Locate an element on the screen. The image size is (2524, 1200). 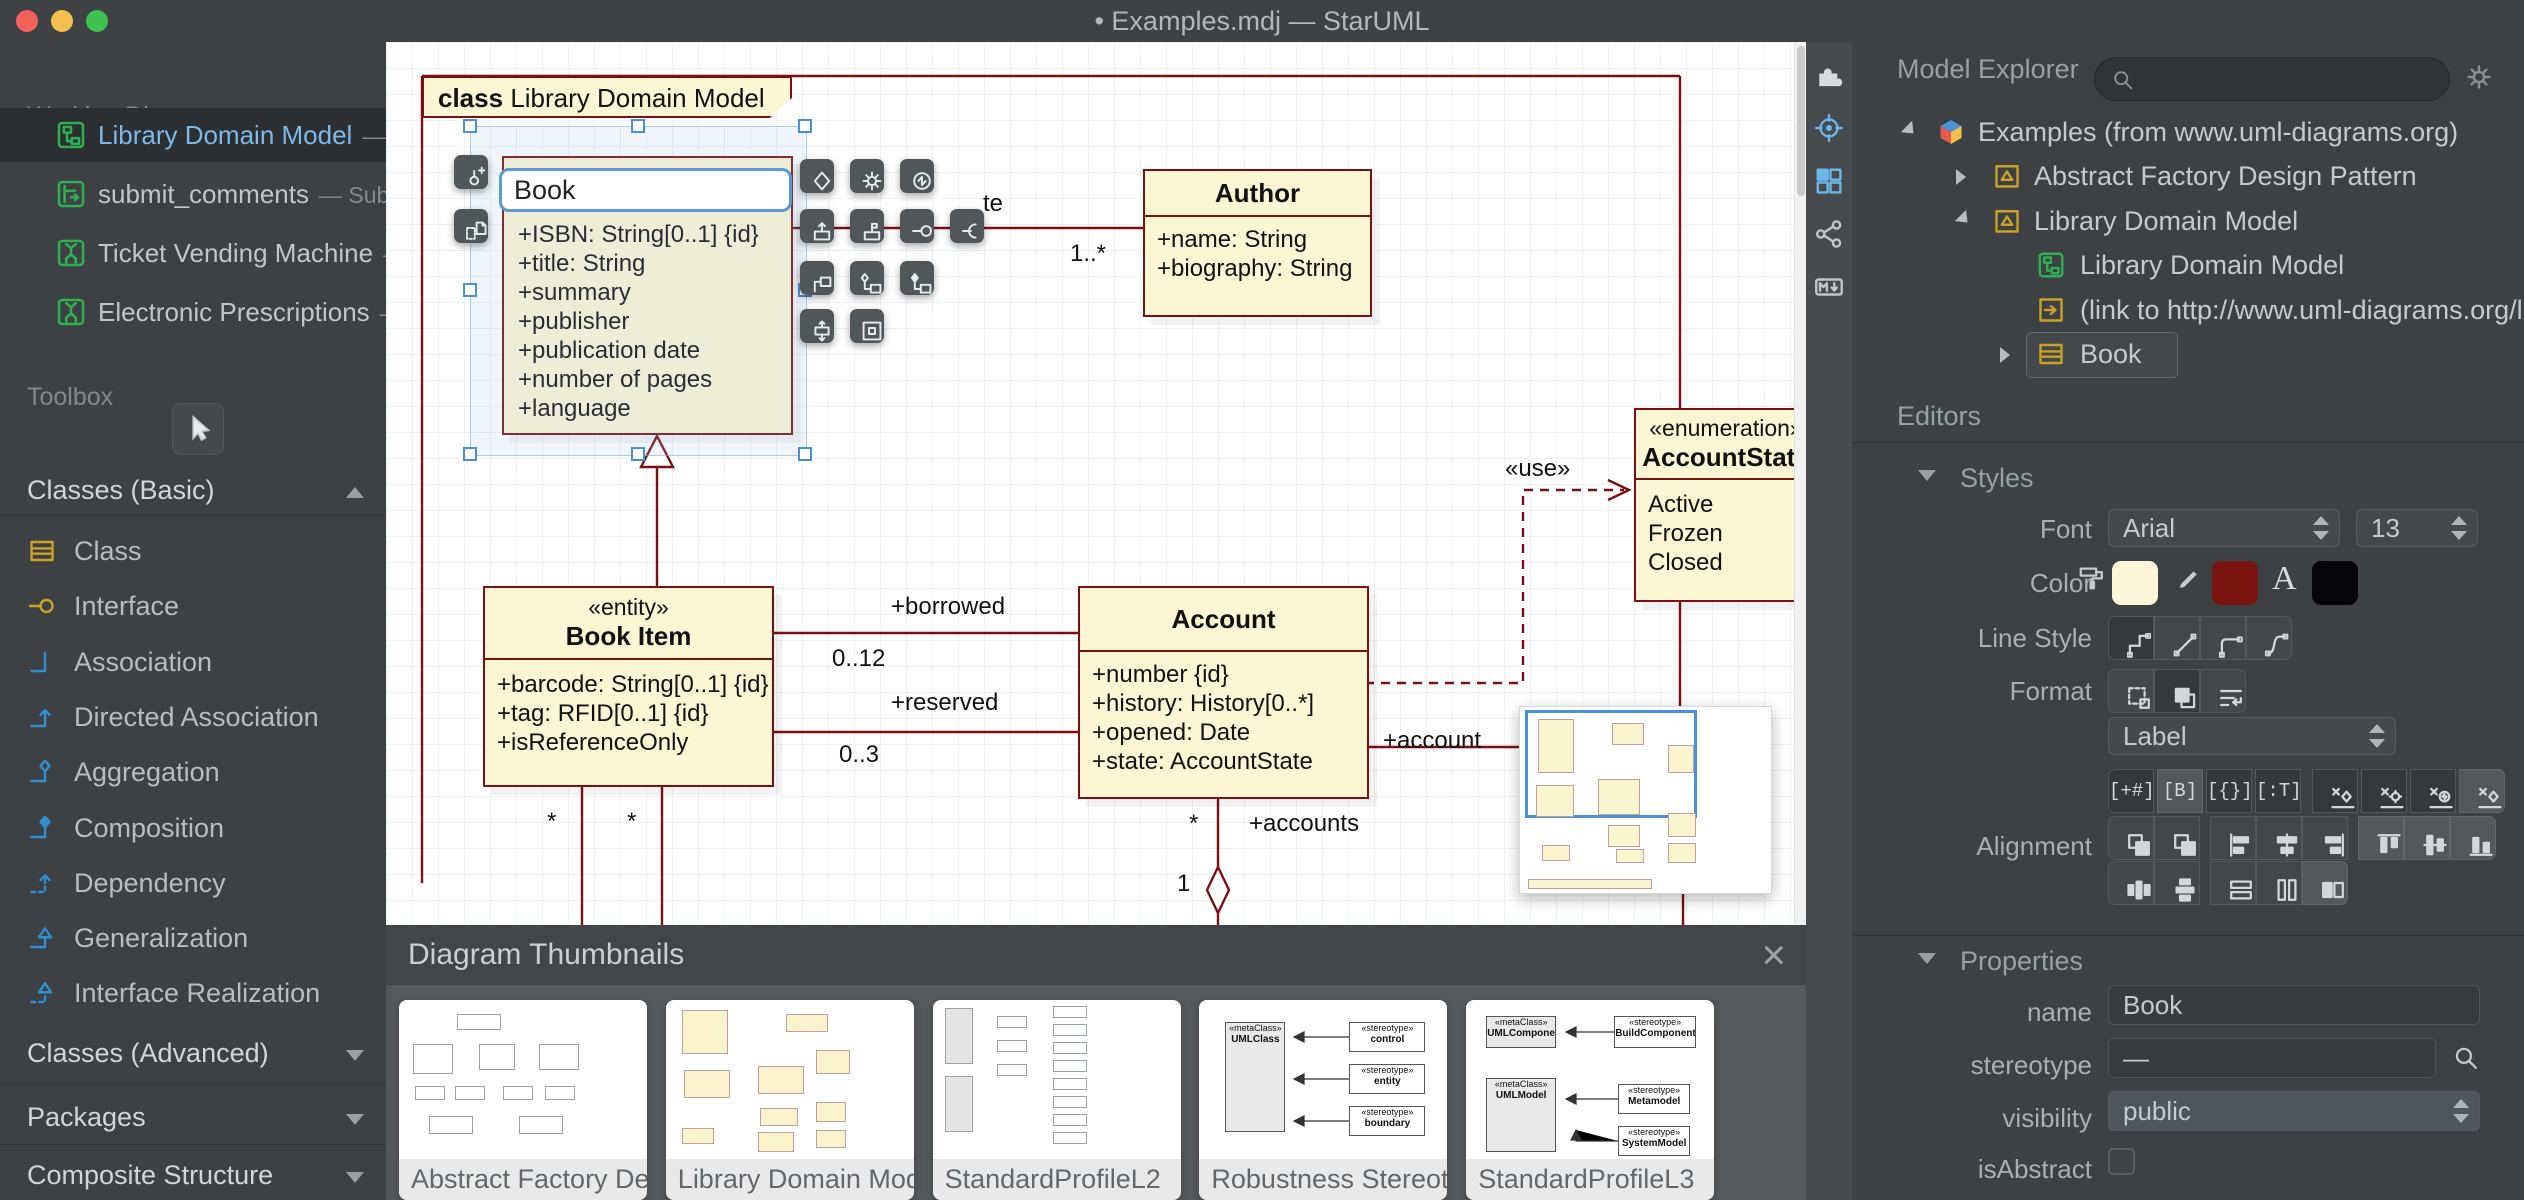
working-diagram-item: Ticket Vending Machine— T is located at coordinates (213, 253).